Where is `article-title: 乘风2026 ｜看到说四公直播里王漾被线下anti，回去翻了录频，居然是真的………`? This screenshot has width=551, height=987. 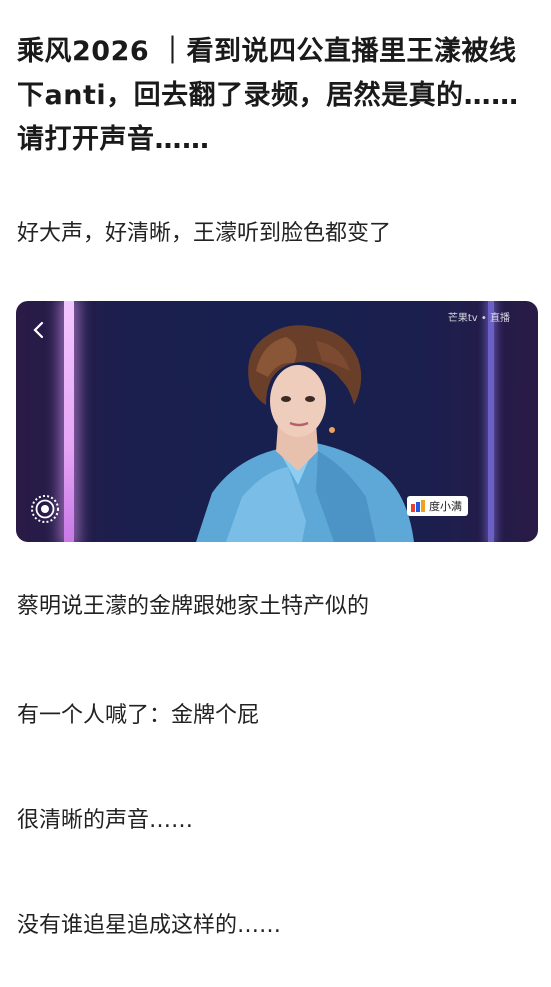 article-title: 乘风2026 ｜看到说四公直播里王漾被线下anti，回去翻了录频，居然是真的……… is located at coordinates (268, 95).